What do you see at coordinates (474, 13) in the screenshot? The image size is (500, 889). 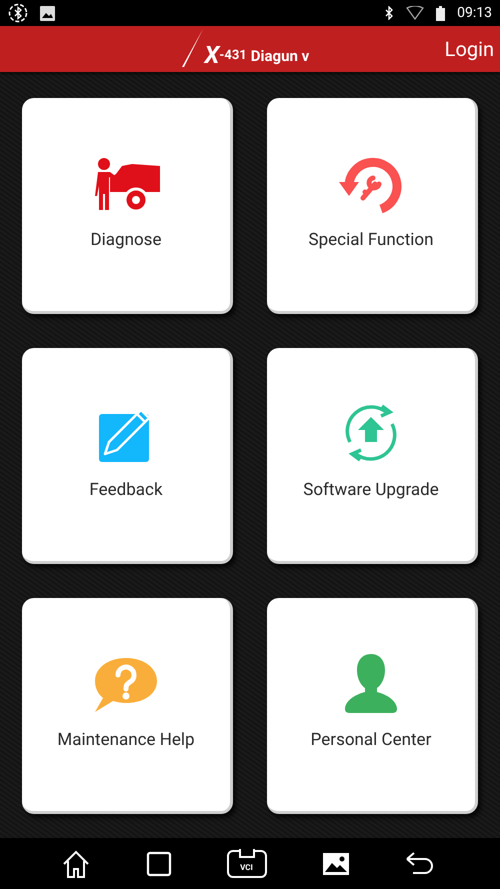 I see `status-time: 09:13` at bounding box center [474, 13].